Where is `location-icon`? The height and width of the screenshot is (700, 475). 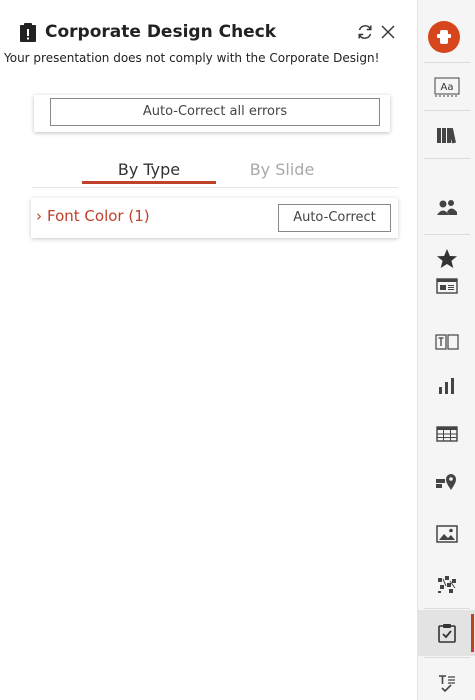 location-icon is located at coordinates (446, 482).